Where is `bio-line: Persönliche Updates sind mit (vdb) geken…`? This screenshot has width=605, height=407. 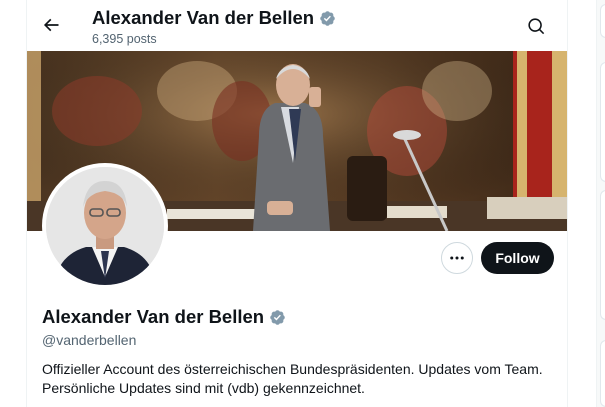
bio-line: Persönliche Updates sind mit (vdb) geken… is located at coordinates (203, 387).